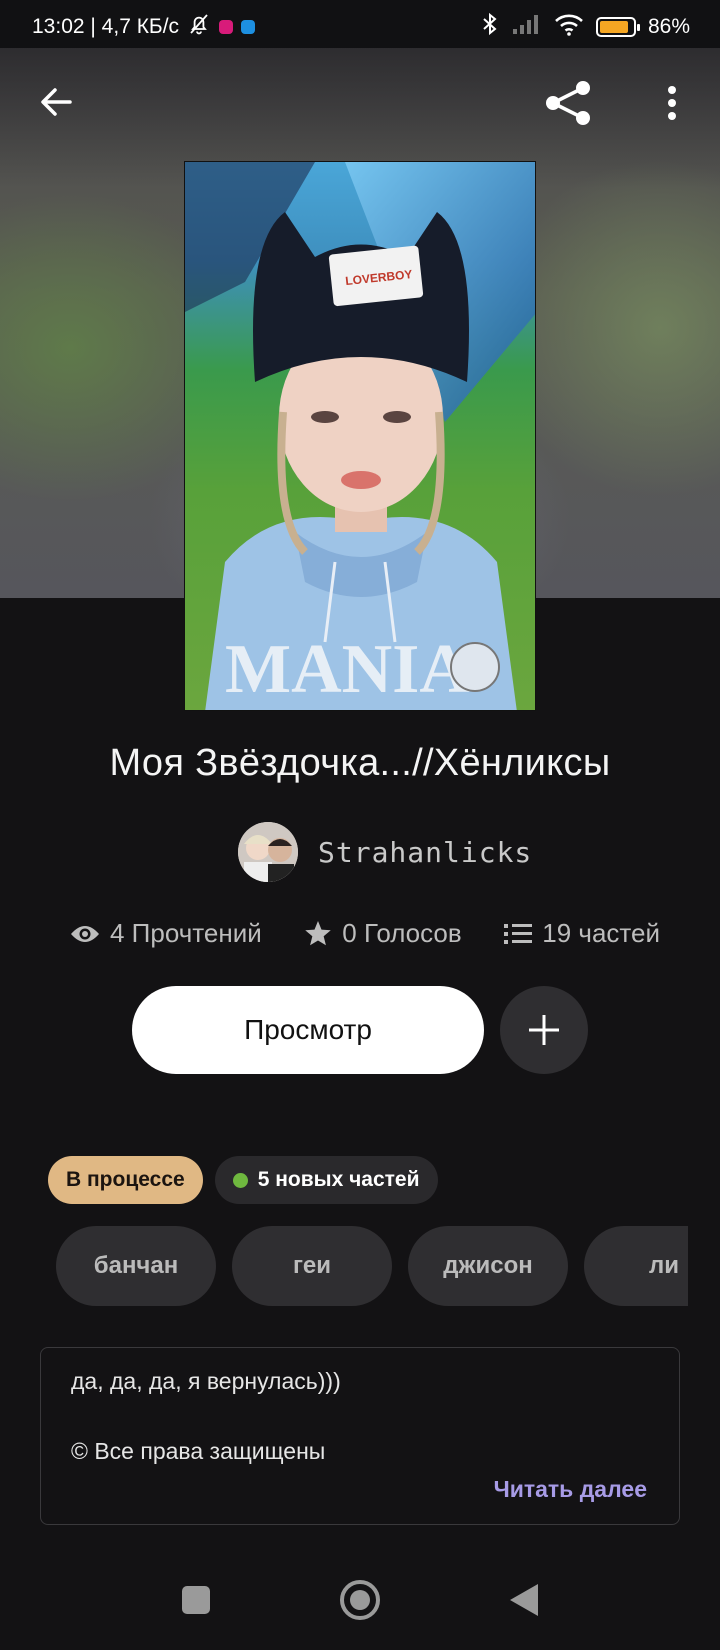 The height and width of the screenshot is (1650, 720). I want to click on votes-count: 0 Голосов, so click(402, 933).